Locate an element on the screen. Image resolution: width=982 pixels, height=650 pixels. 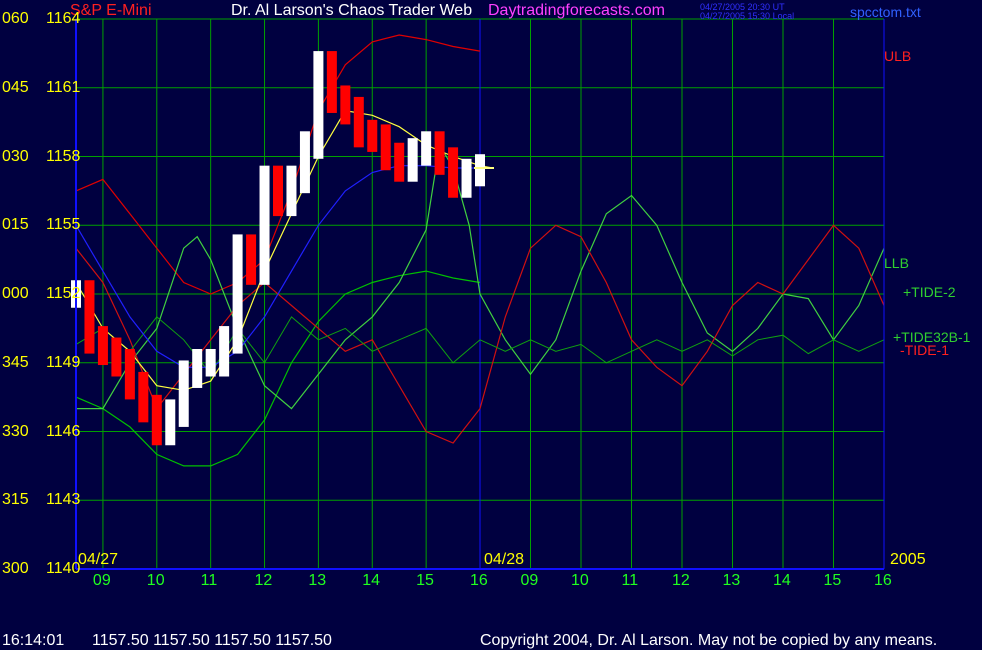
chart-title: Dr. Al Larson's Chaos Trader Web is located at coordinates (352, 10).